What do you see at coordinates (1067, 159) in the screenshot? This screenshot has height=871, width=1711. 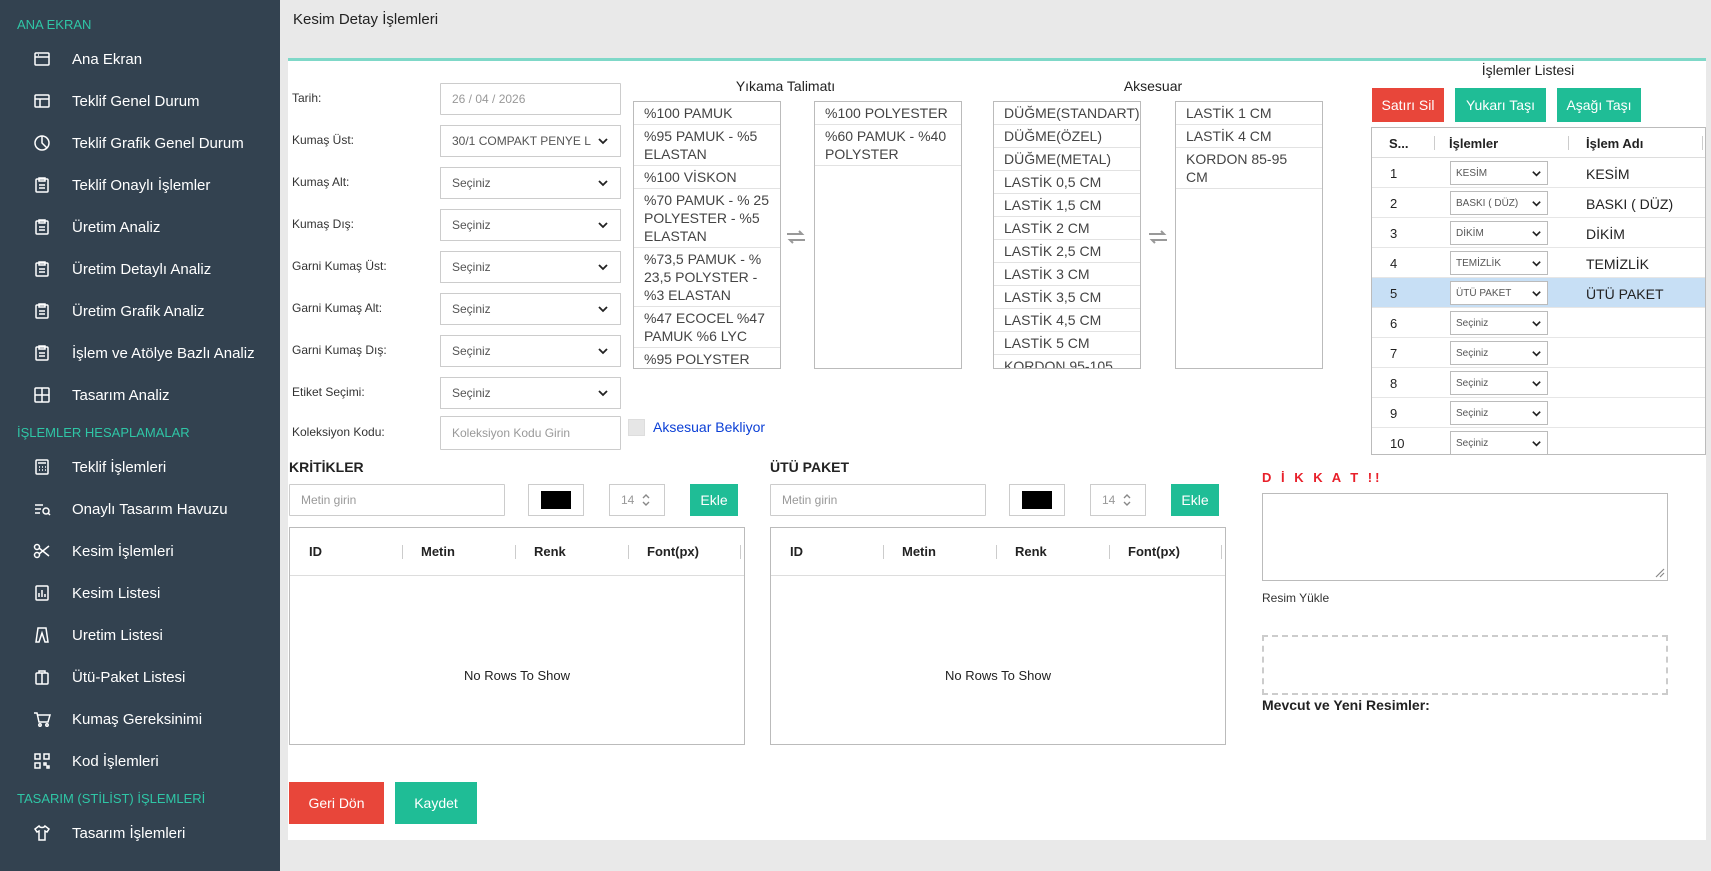 I see `list-option: DÜĞME(METAL)` at bounding box center [1067, 159].